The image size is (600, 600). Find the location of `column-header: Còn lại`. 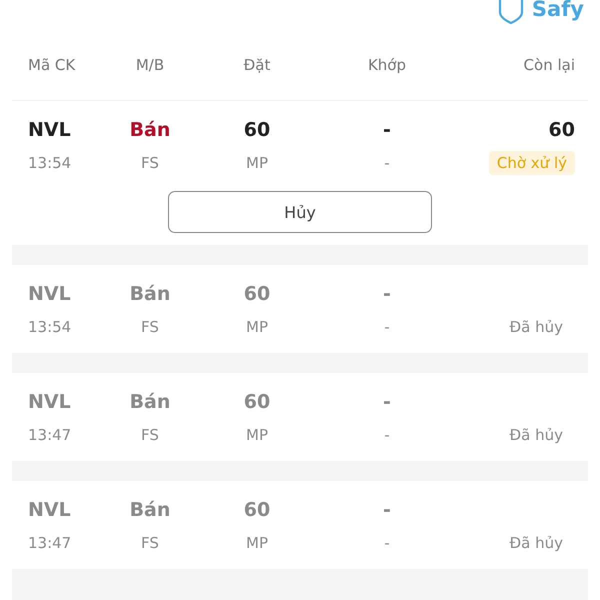

column-header: Còn lại is located at coordinates (549, 65).